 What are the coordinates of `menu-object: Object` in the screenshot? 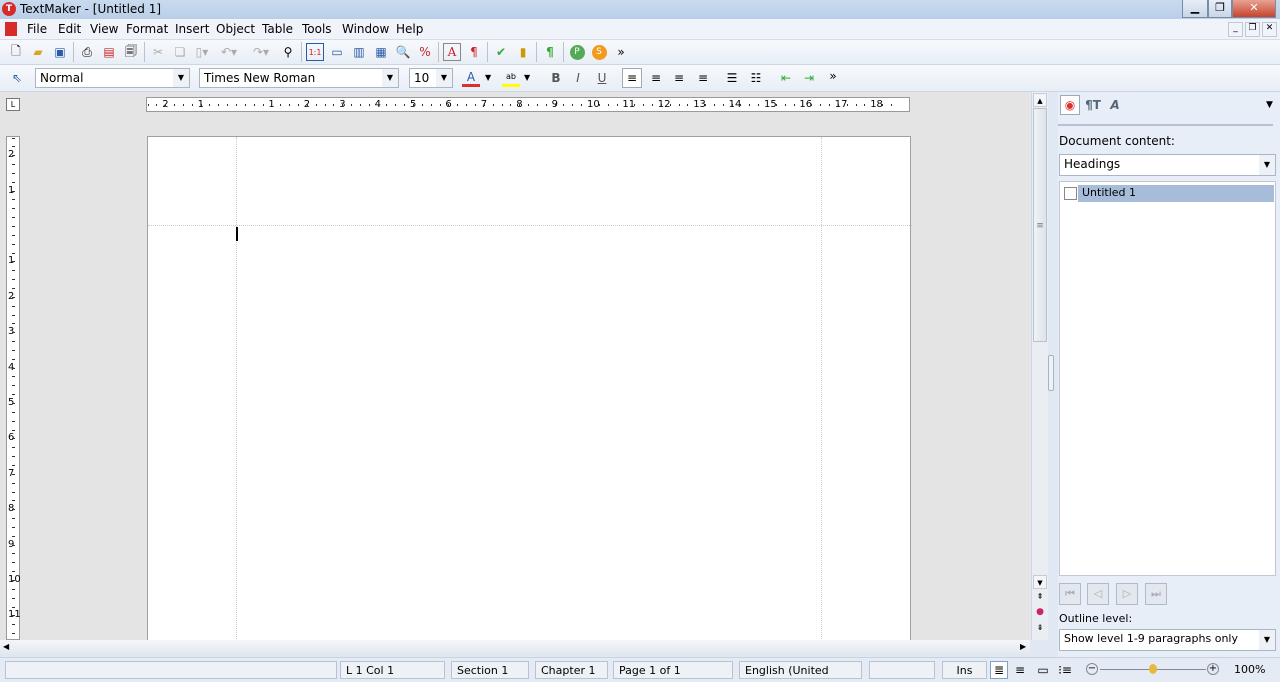 It's located at (235, 29).